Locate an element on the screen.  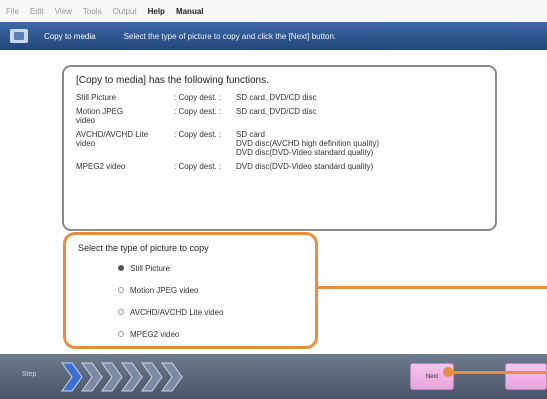
menu-file: File is located at coordinates (12, 11).